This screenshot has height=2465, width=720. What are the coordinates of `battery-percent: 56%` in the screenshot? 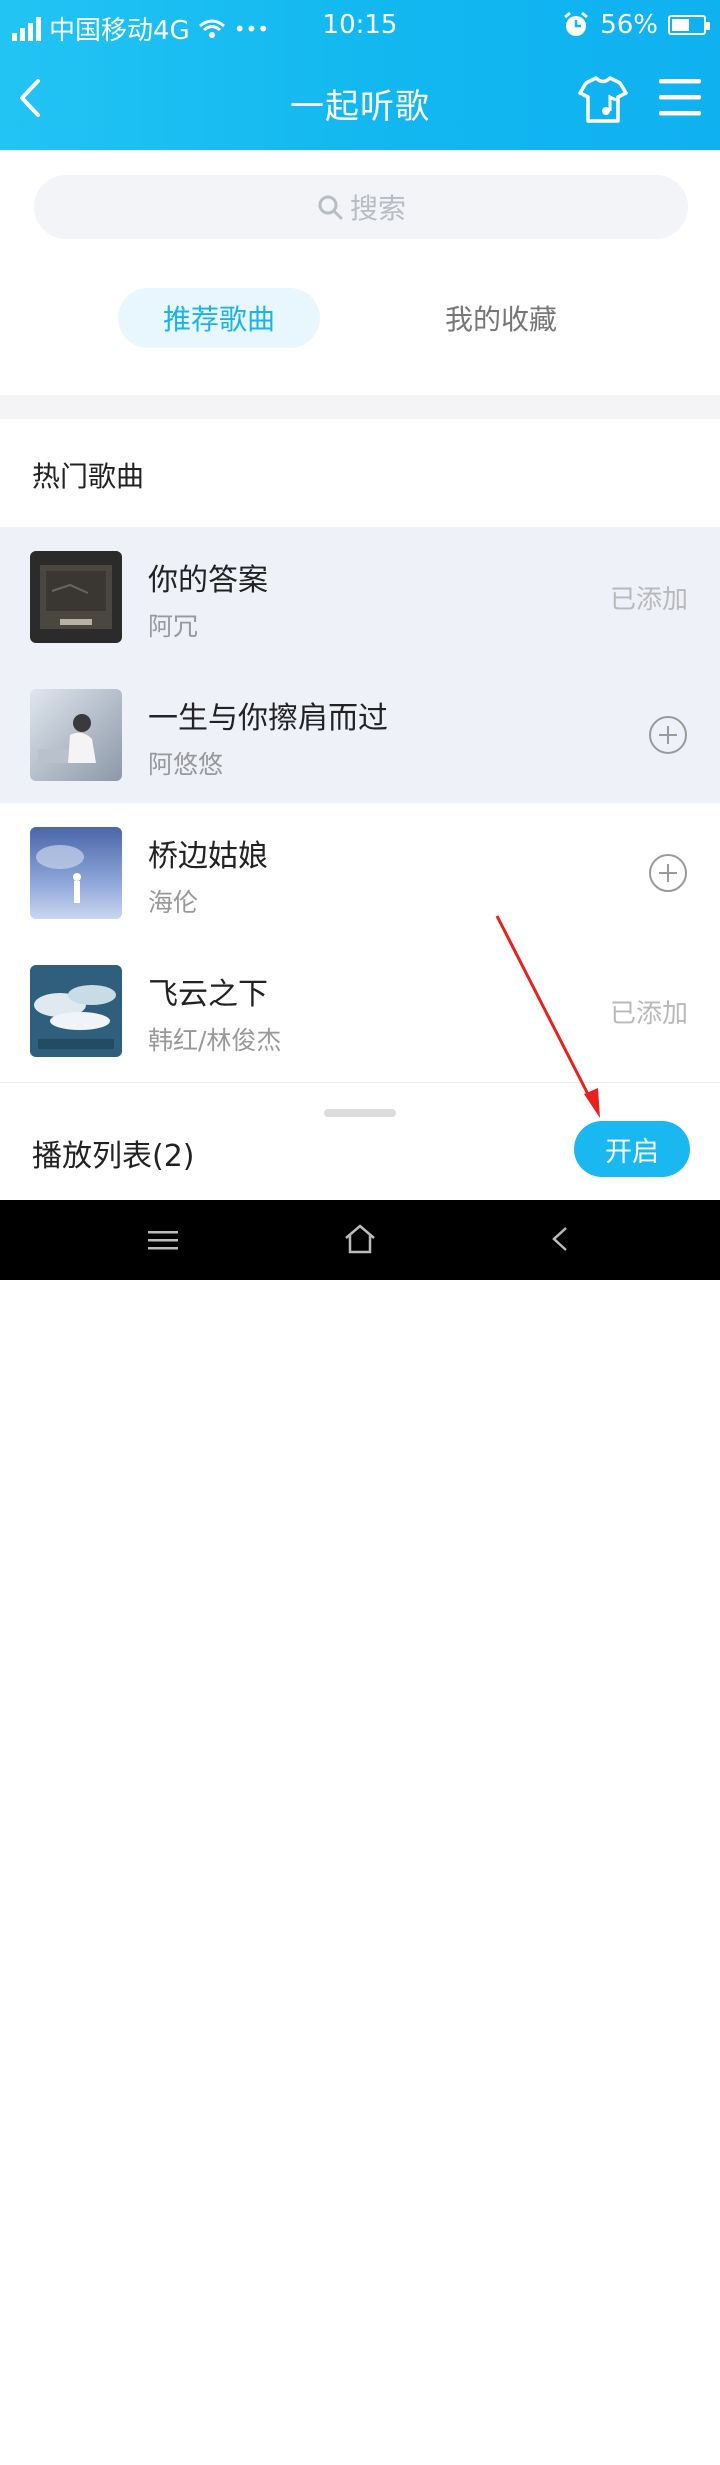 It's located at (629, 25).